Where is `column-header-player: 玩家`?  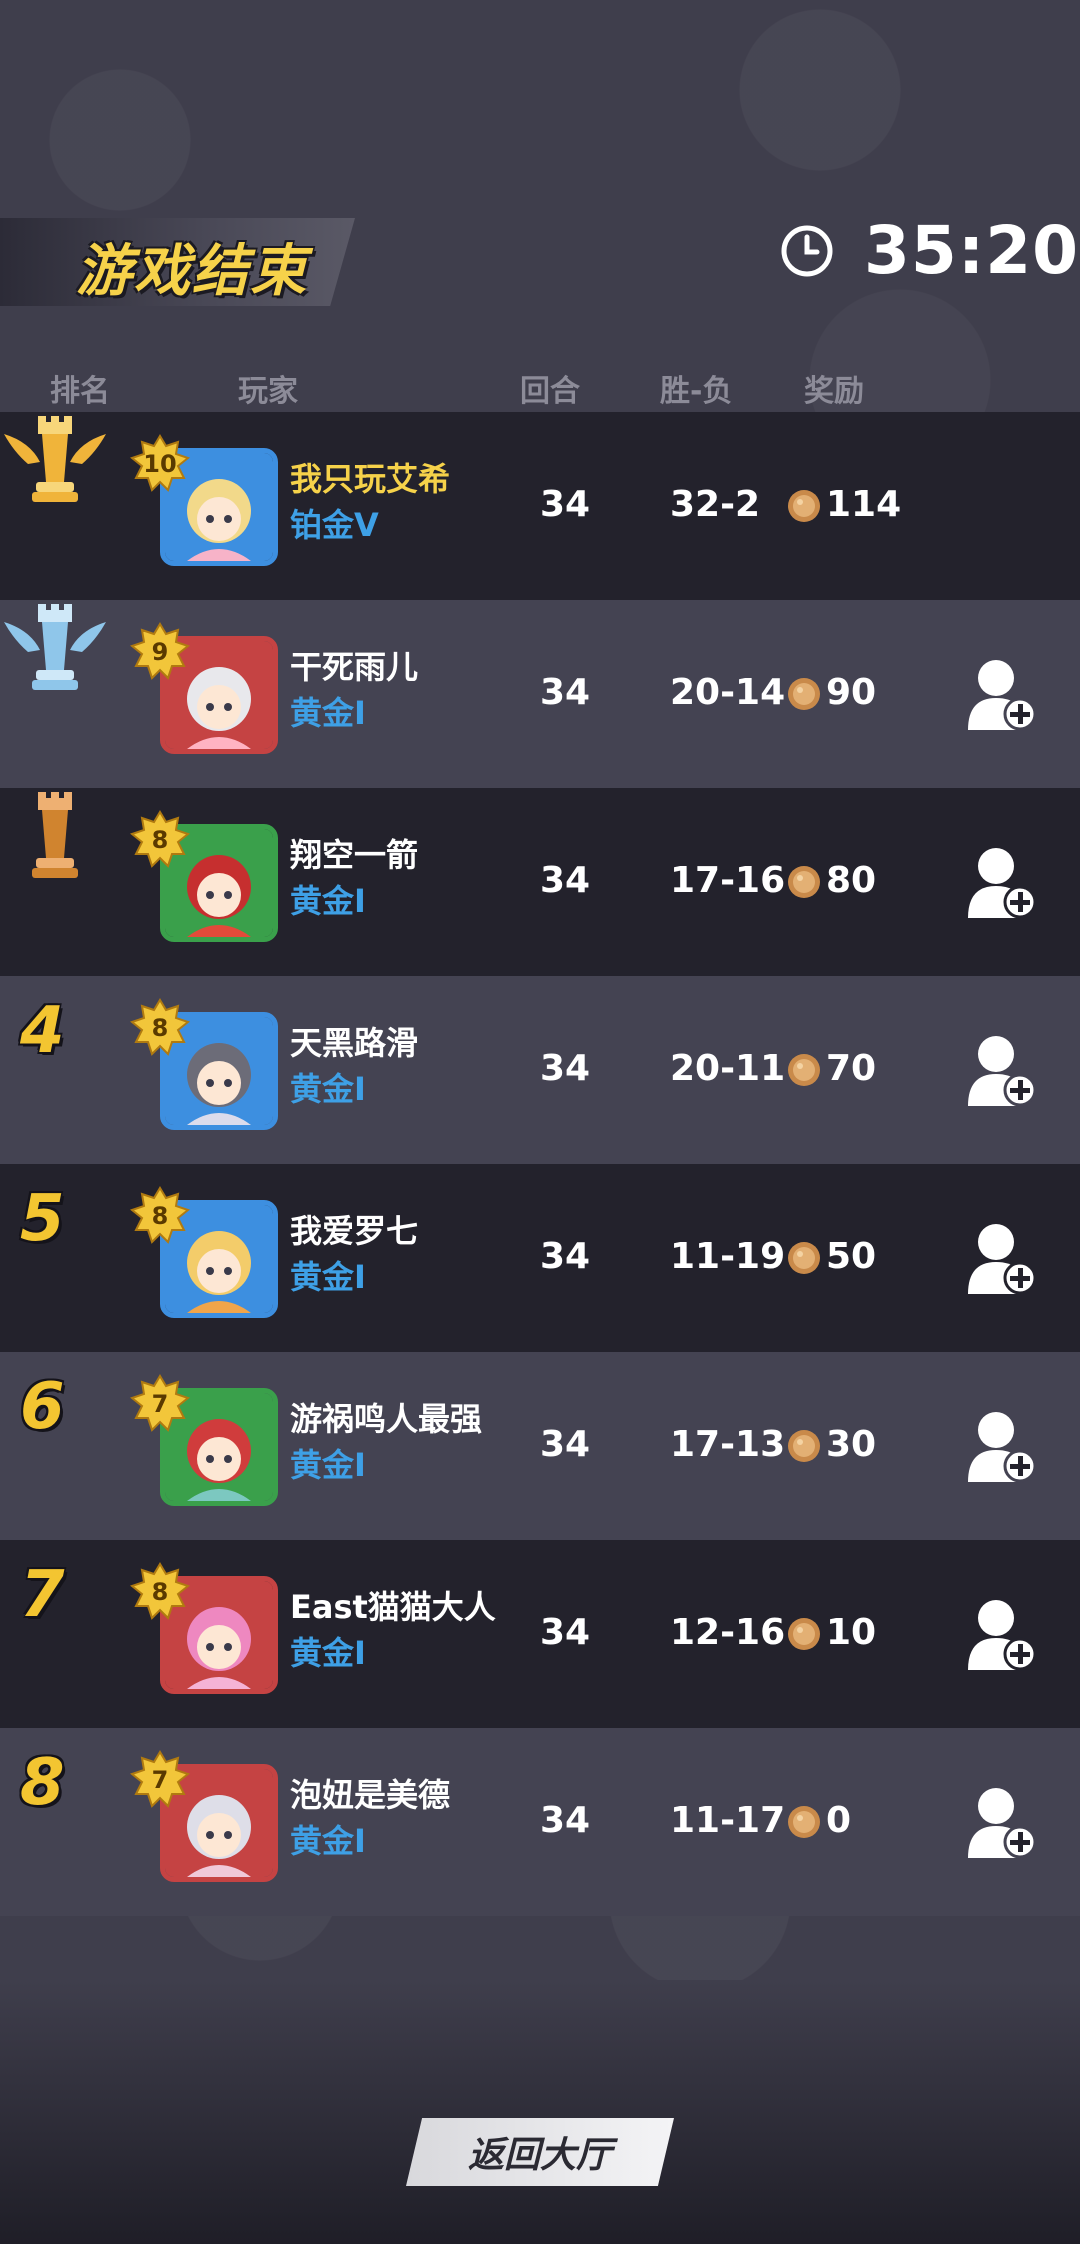
column-header-player: 玩家 is located at coordinates (268, 391).